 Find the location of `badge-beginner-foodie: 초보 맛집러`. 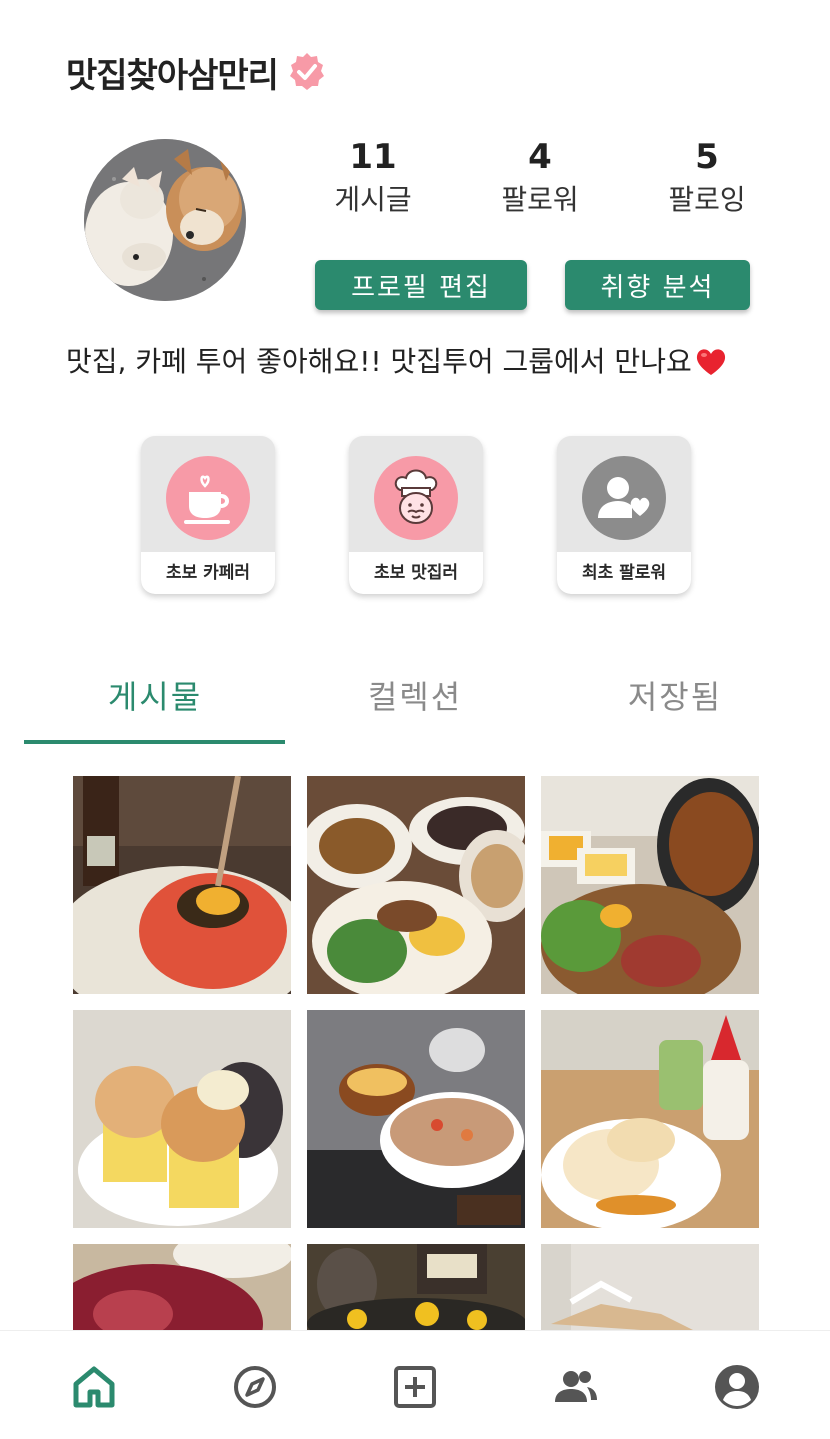

badge-beginner-foodie: 초보 맛집러 is located at coordinates (416, 515).